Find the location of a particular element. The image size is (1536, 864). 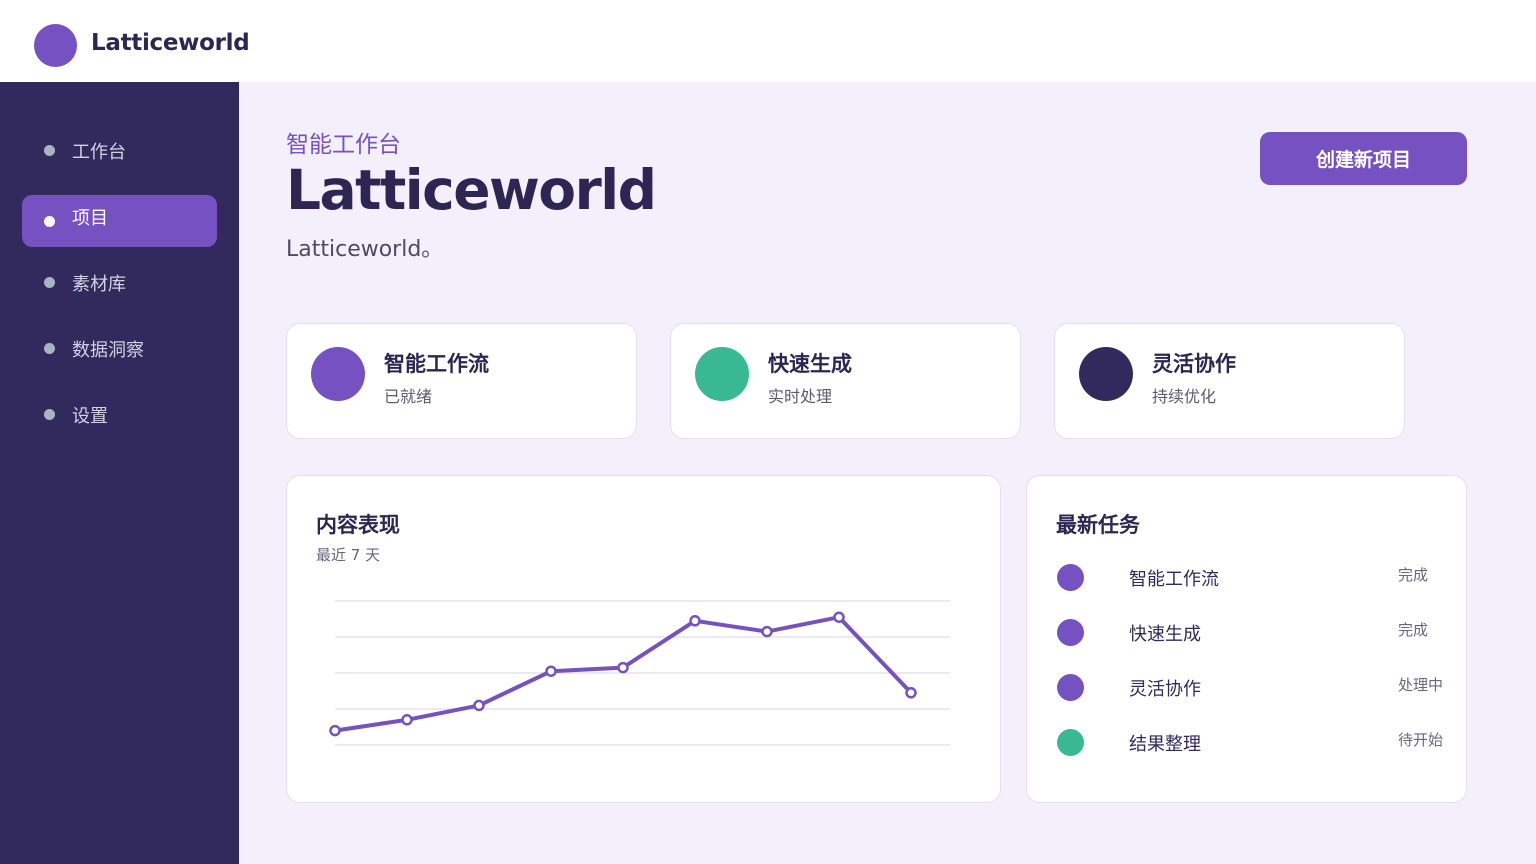

sidebar-item-projects: 项目 is located at coordinates (119, 221).